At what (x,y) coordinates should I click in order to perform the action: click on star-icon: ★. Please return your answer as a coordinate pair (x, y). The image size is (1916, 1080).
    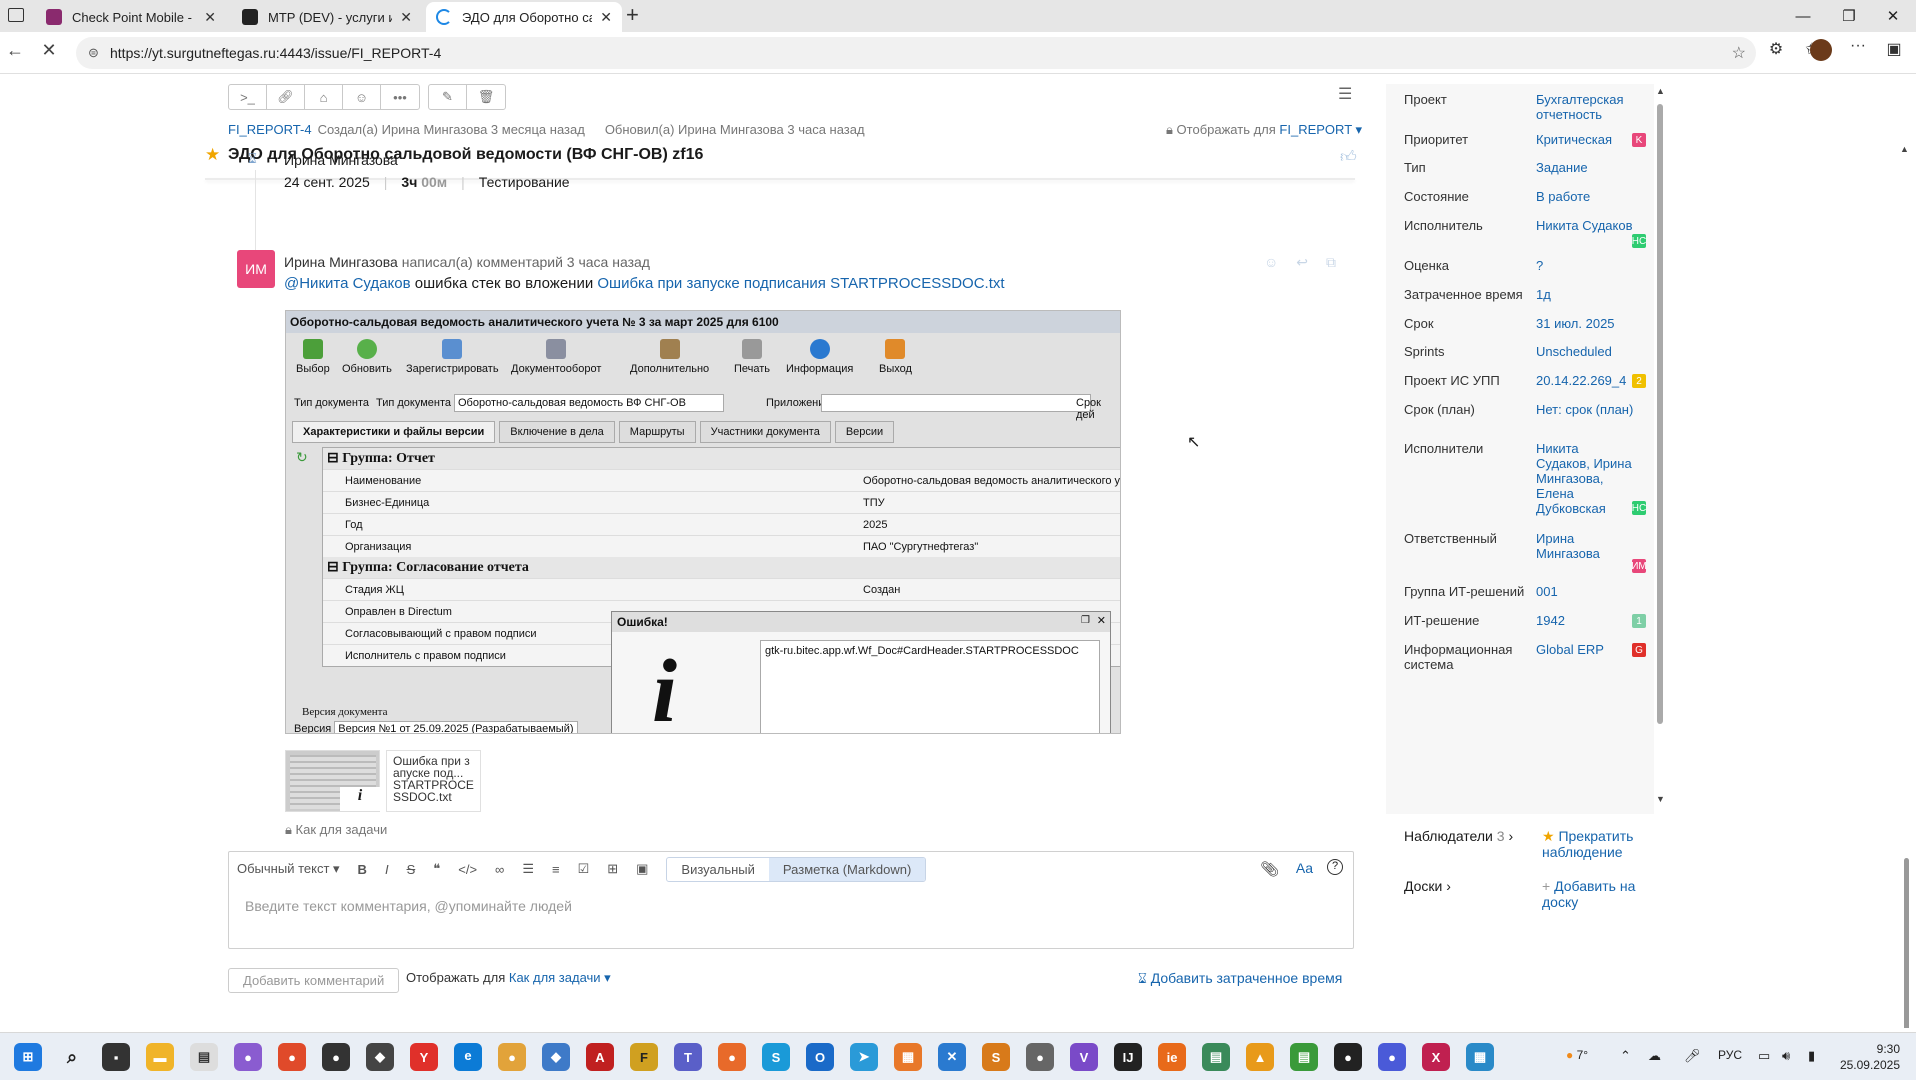
    Looking at the image, I should click on (212, 155).